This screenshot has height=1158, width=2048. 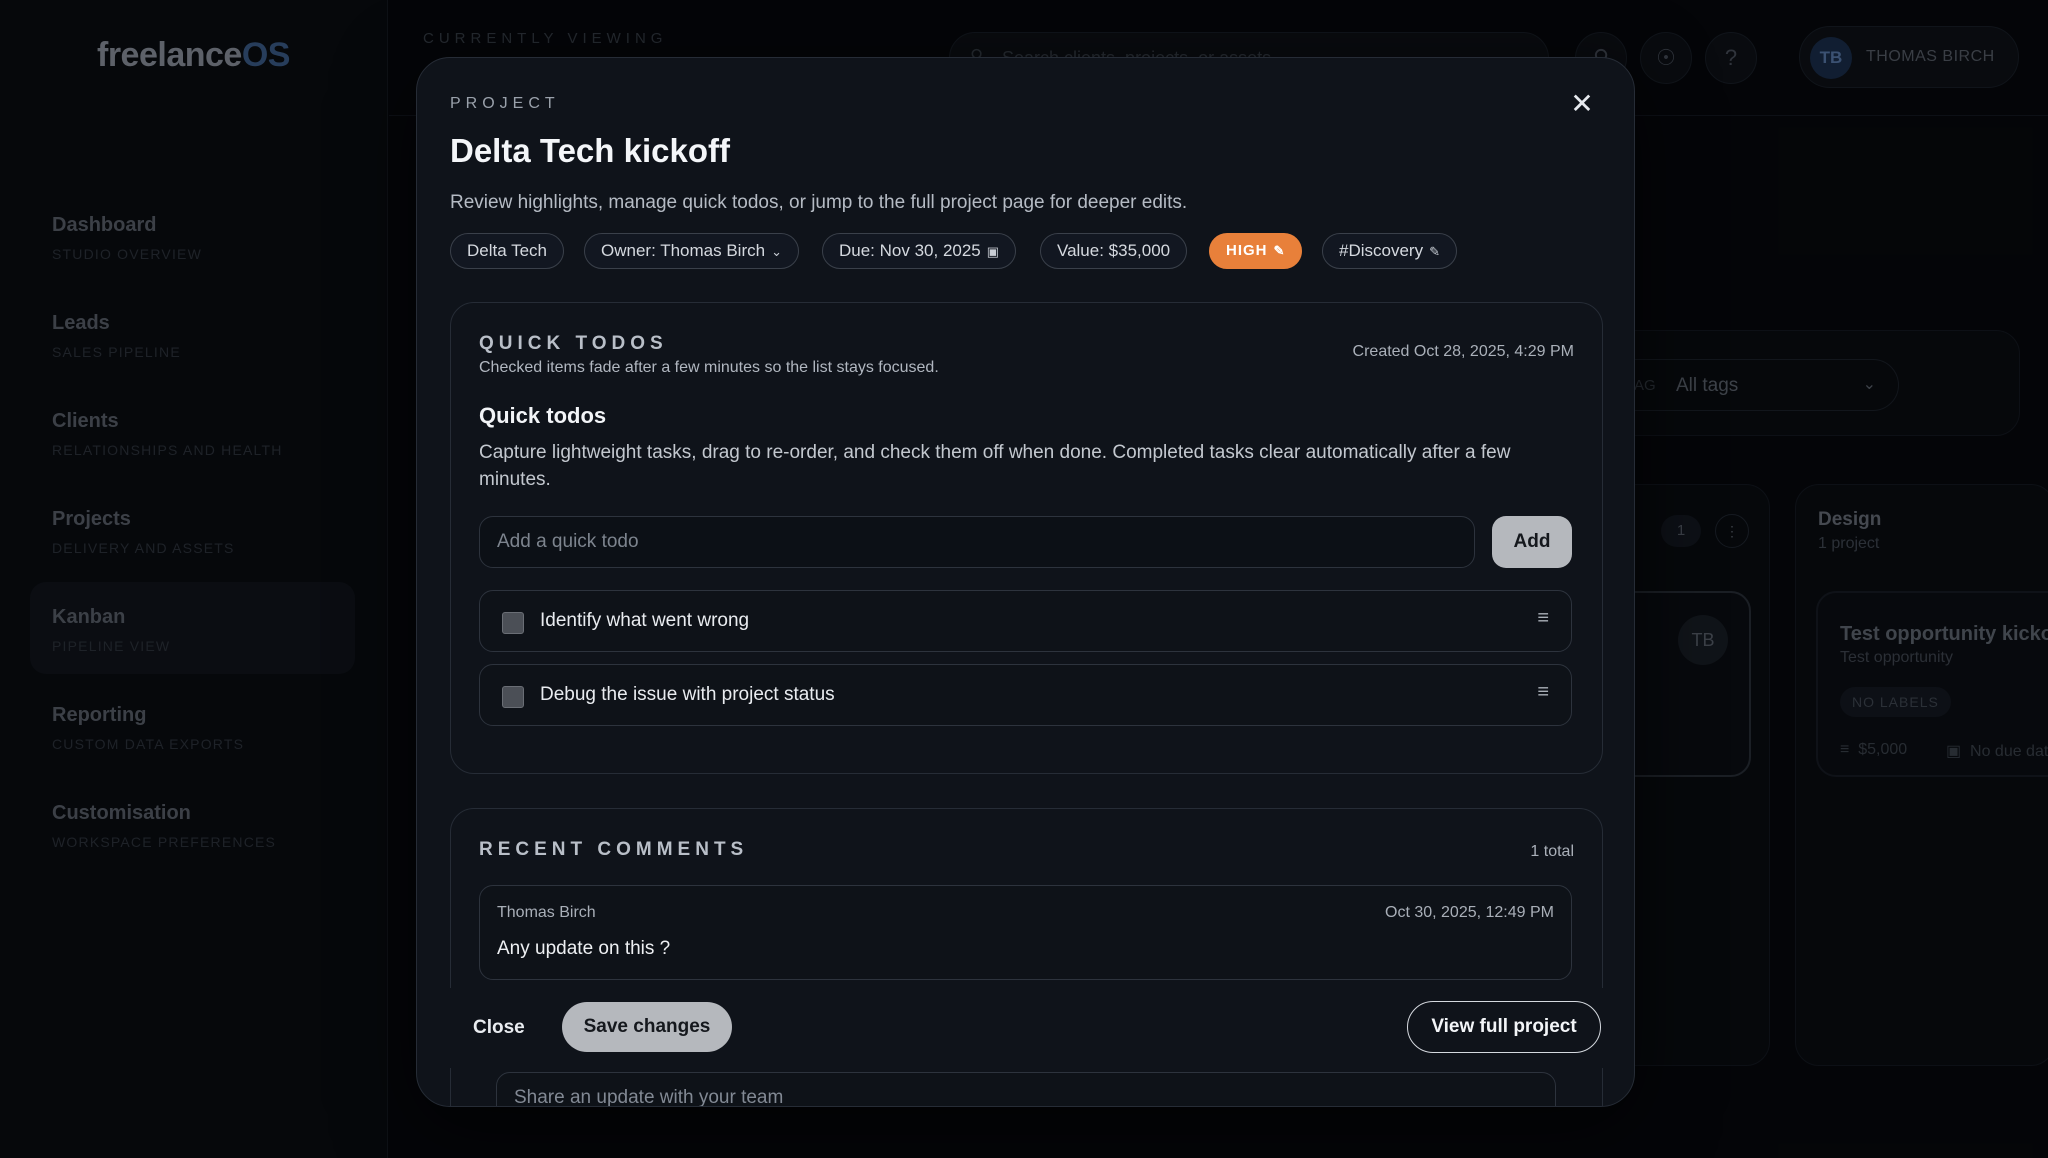 I want to click on quick-todo-input, so click(x=977, y=542).